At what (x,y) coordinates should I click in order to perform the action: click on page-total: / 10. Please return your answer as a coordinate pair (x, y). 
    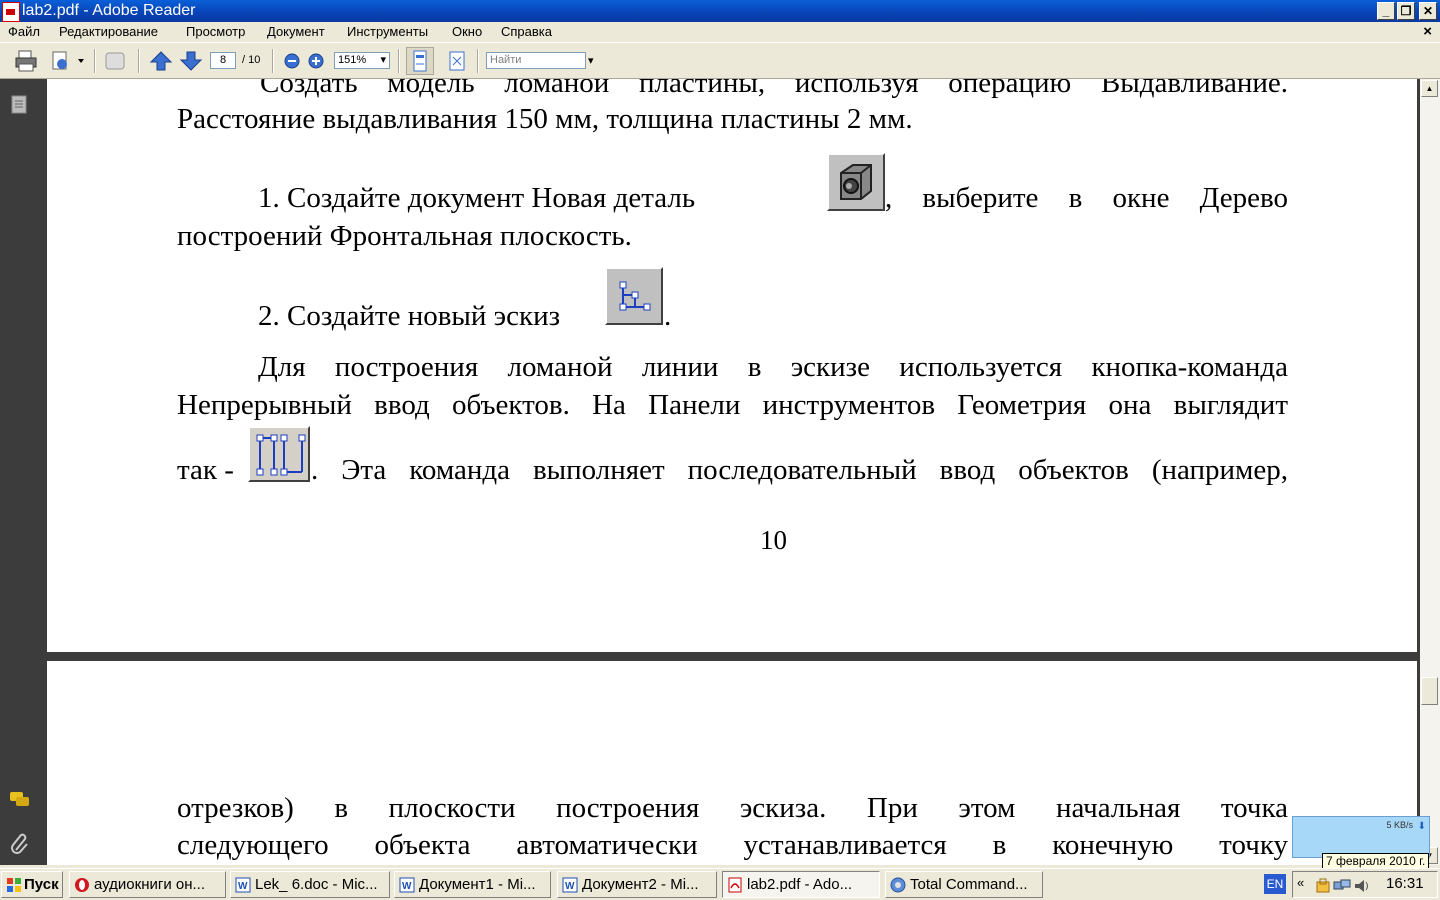
    Looking at the image, I should click on (251, 60).